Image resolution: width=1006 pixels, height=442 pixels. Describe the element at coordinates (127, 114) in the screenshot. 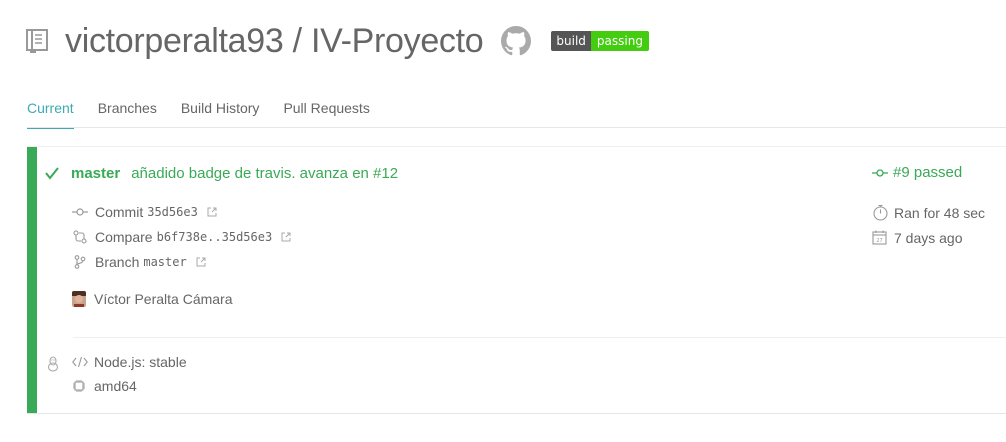

I see `tab-branches: Branches` at that location.